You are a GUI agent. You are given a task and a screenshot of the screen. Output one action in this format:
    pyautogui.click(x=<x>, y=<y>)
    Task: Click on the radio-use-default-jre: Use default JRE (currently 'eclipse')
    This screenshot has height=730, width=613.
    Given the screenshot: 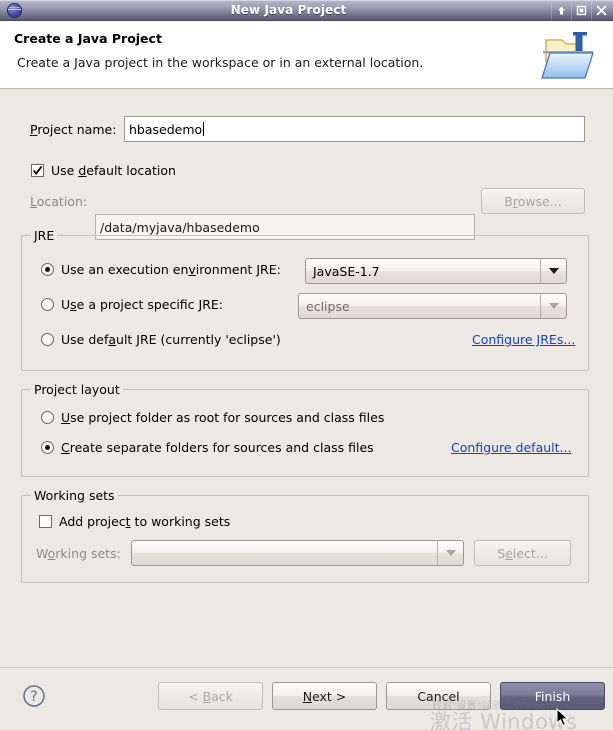 What is the action you would take?
    pyautogui.click(x=161, y=339)
    